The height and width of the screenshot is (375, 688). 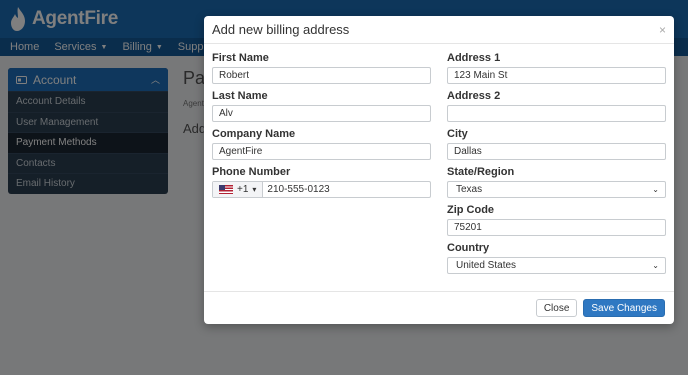 What do you see at coordinates (556, 113) in the screenshot?
I see `address2-field` at bounding box center [556, 113].